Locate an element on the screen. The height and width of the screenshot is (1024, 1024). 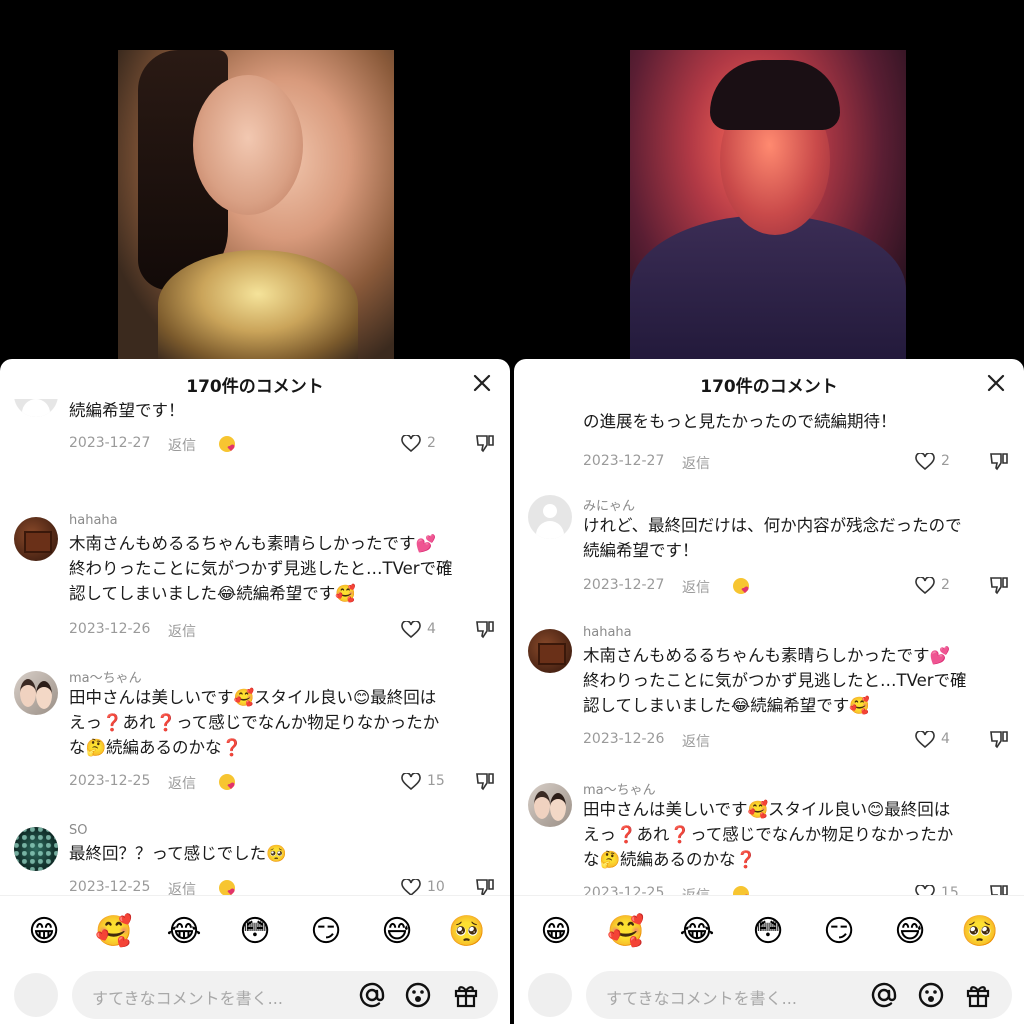
comment-date: 2023-12-27 is located at coordinates (110, 443).